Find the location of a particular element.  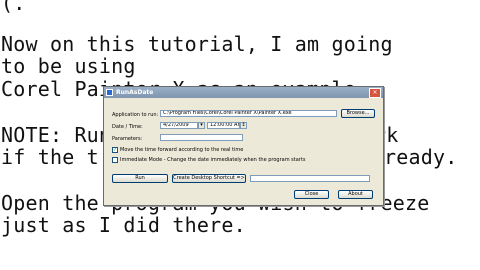

close-button: Close is located at coordinates (311, 194).